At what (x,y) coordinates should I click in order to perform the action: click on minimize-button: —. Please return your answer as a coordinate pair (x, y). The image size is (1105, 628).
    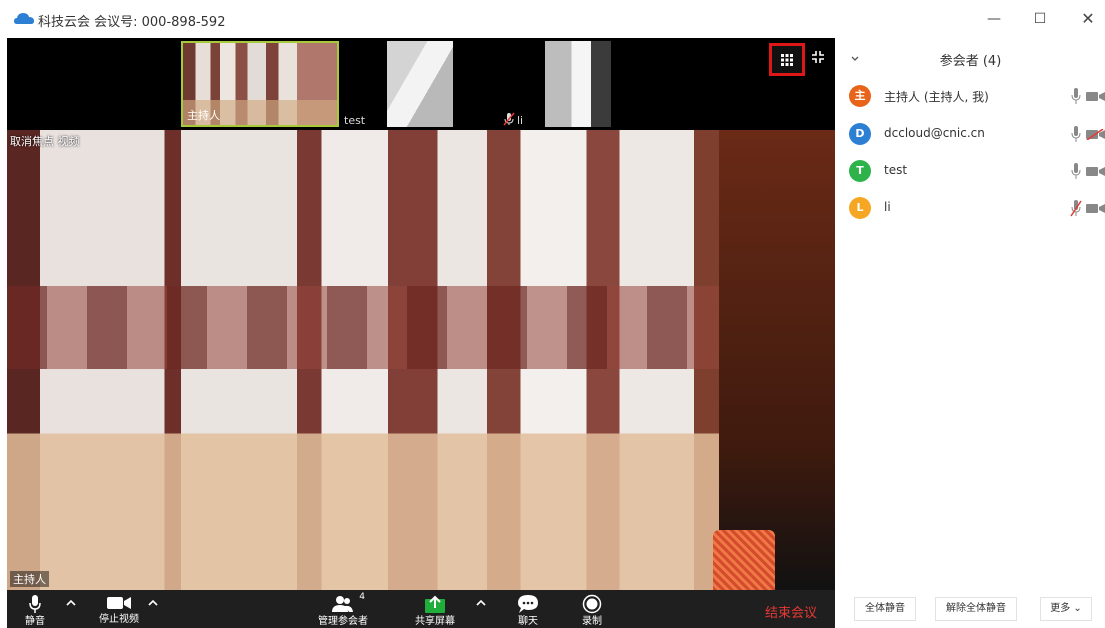
    Looking at the image, I should click on (994, 19).